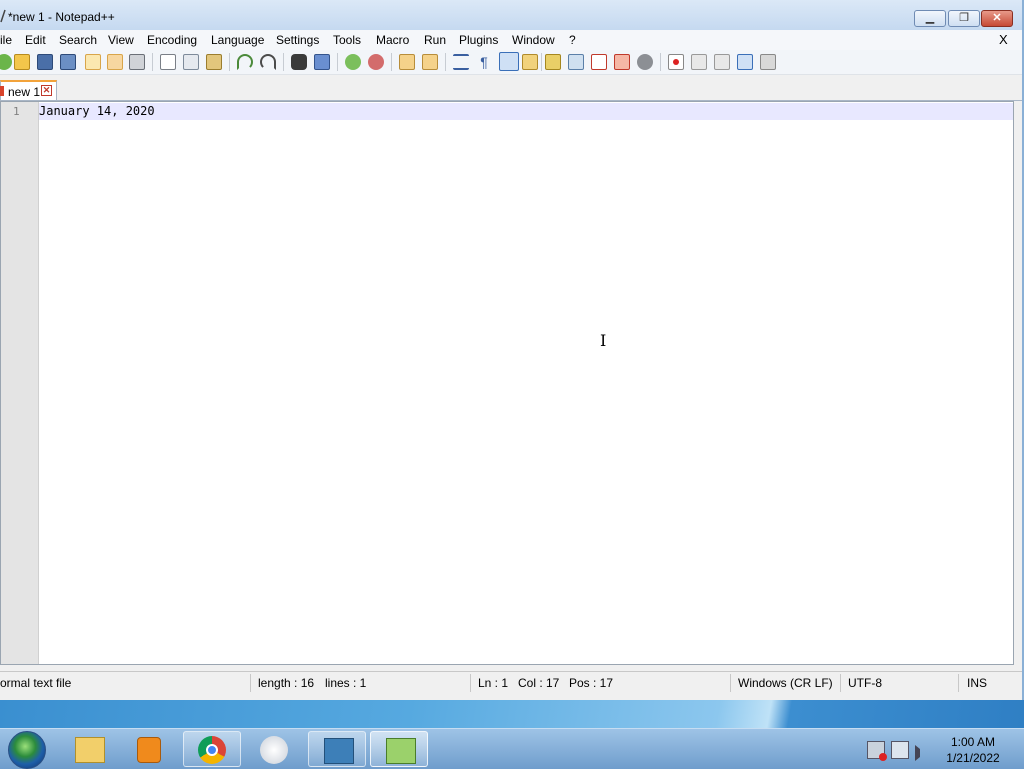 The image size is (1024, 769). What do you see at coordinates (722, 62) in the screenshot?
I see `playback-macro-icon` at bounding box center [722, 62].